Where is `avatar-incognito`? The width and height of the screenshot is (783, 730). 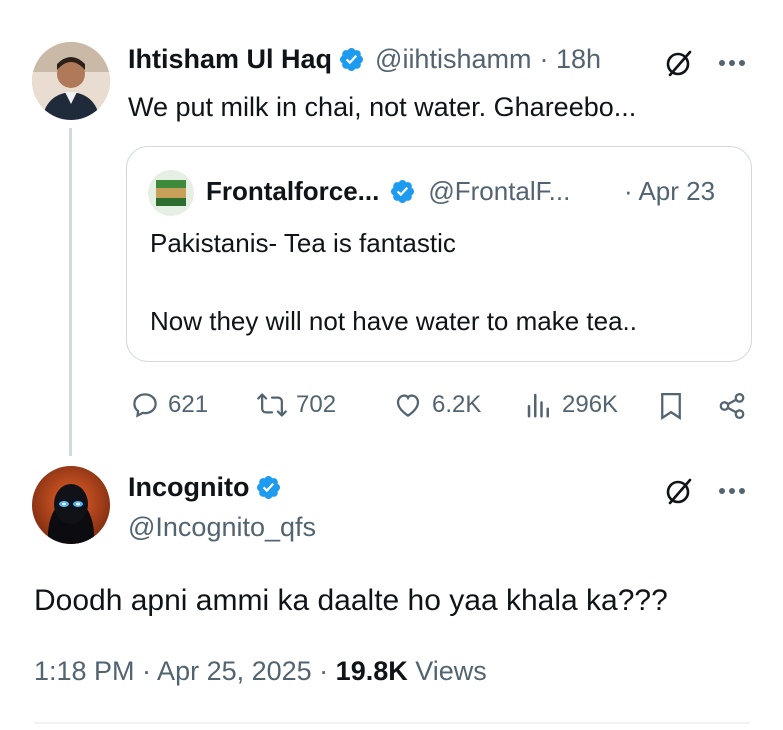
avatar-incognito is located at coordinates (71, 505).